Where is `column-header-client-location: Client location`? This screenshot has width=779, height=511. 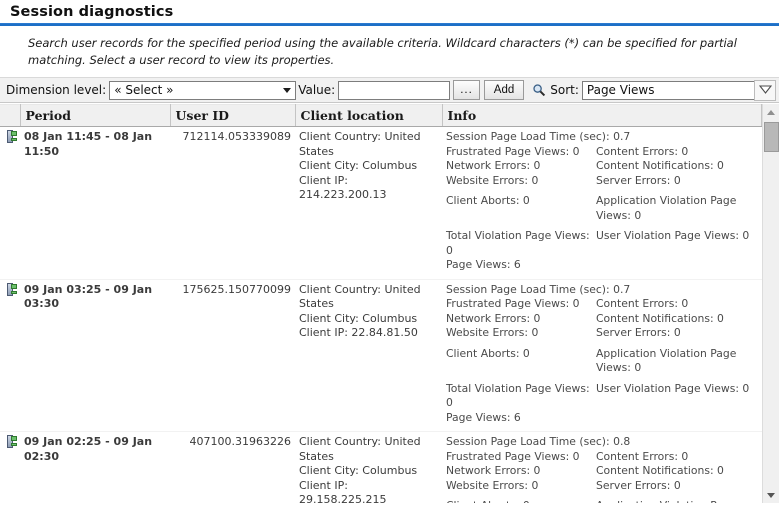 column-header-client-location: Client location is located at coordinates (369, 115).